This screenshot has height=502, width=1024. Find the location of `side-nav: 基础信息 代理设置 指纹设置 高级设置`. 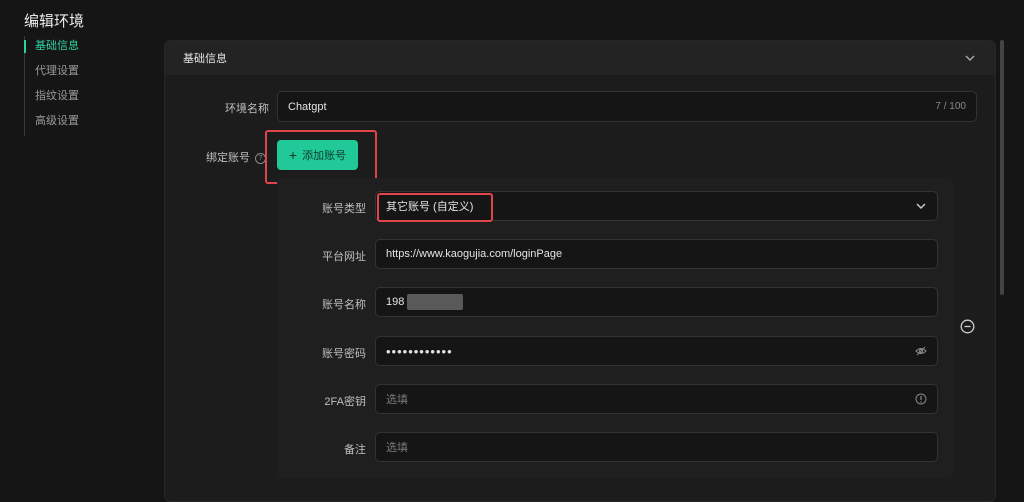

side-nav: 基础信息 代理设置 指纹设置 高级设置 is located at coordinates (51, 86).